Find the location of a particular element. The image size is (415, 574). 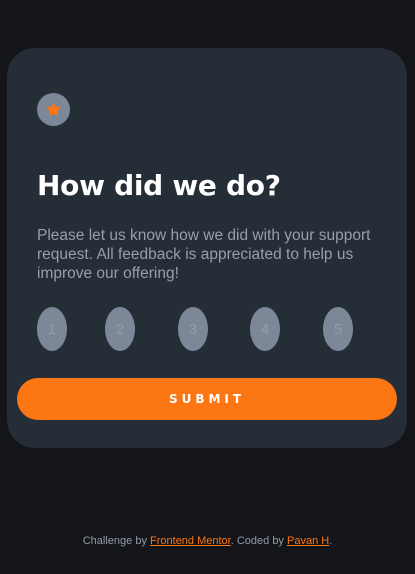

star-badge is located at coordinates (53, 109).